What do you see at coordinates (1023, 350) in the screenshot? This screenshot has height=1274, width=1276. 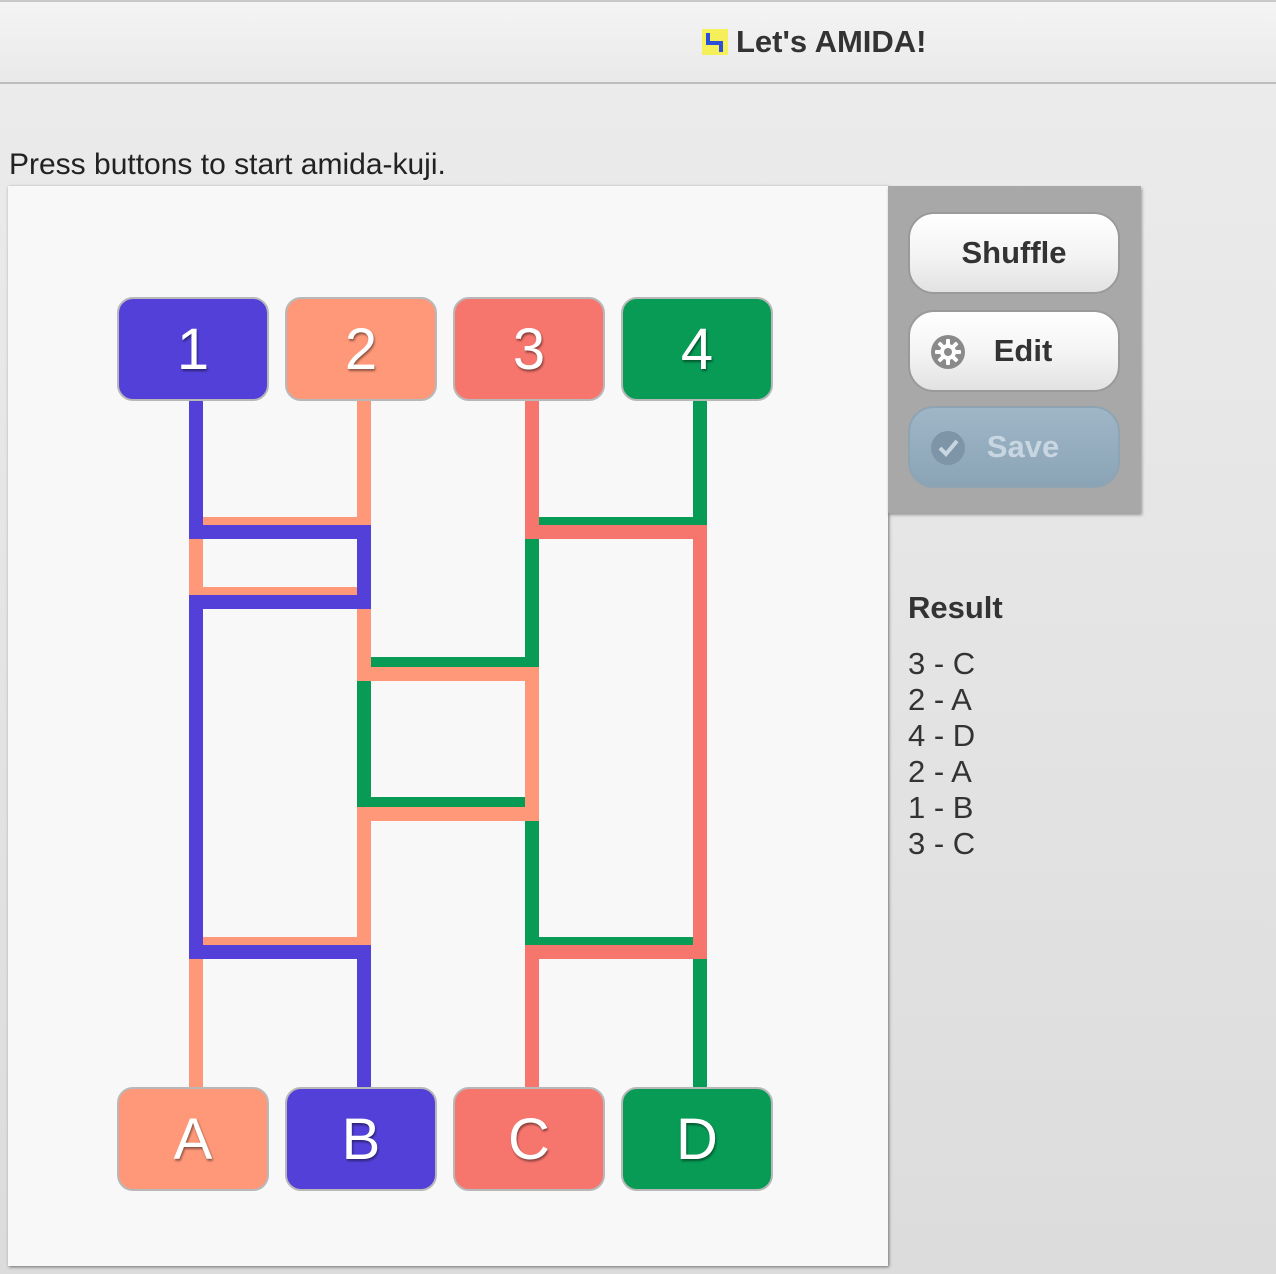 I see `edit-button-label: Edit` at bounding box center [1023, 350].